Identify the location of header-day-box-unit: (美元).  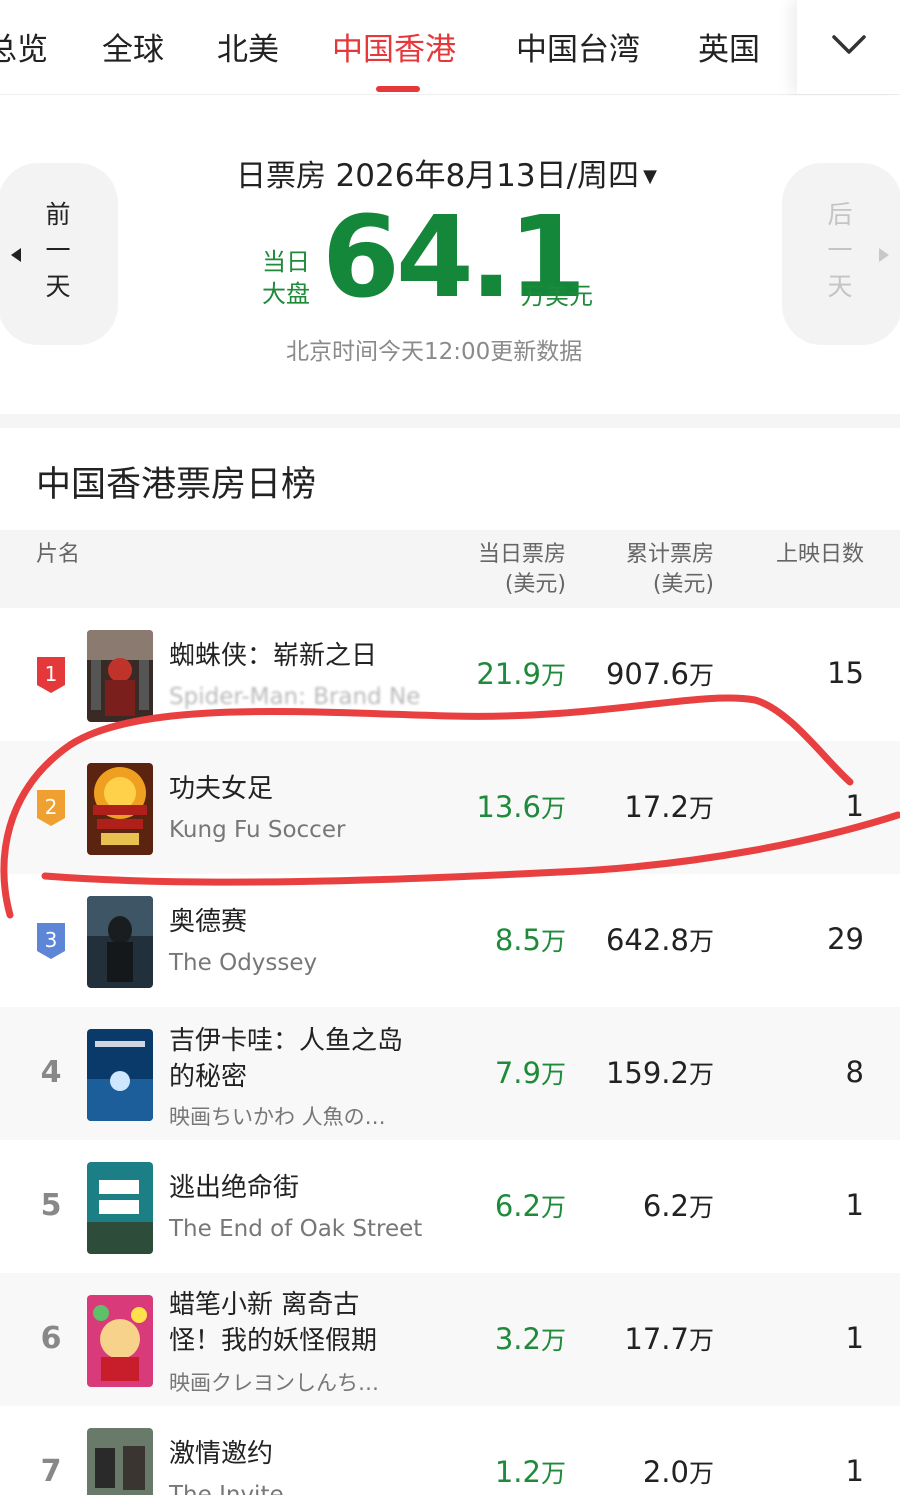
(535, 584).